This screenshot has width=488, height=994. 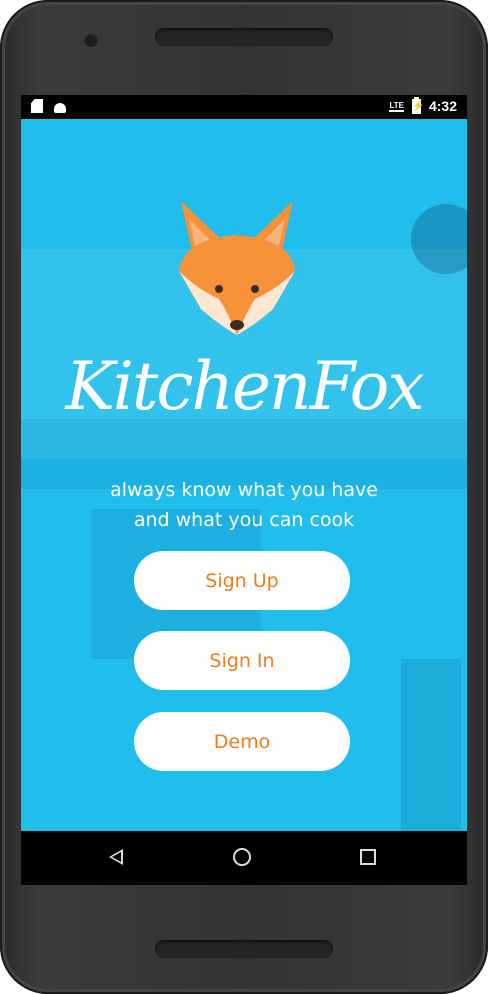 I want to click on tagline-line-2: and what you can cook, so click(x=244, y=520).